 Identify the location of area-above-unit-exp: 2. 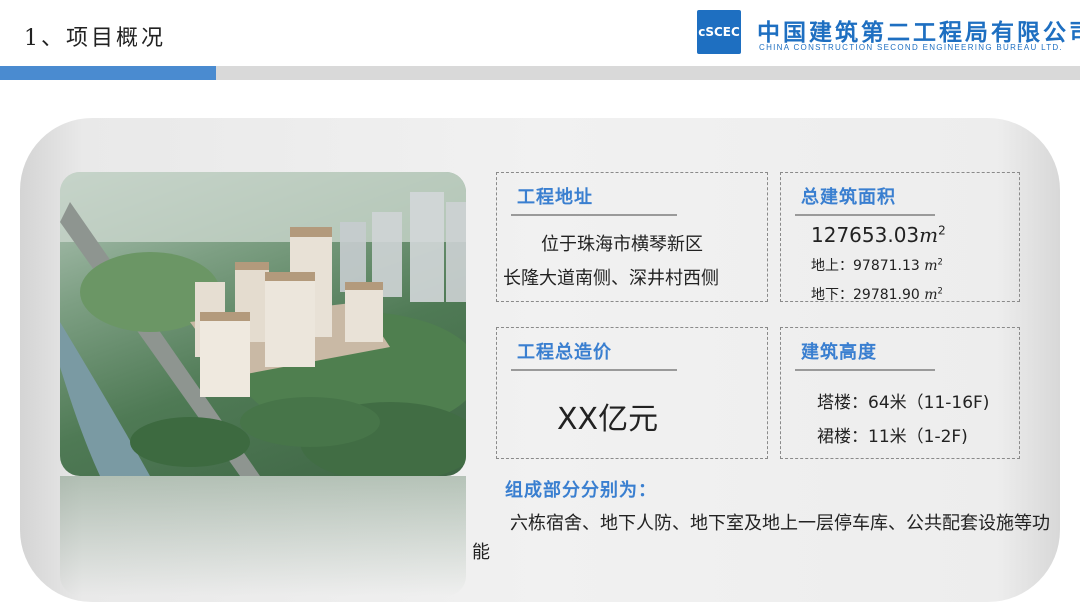
(940, 261).